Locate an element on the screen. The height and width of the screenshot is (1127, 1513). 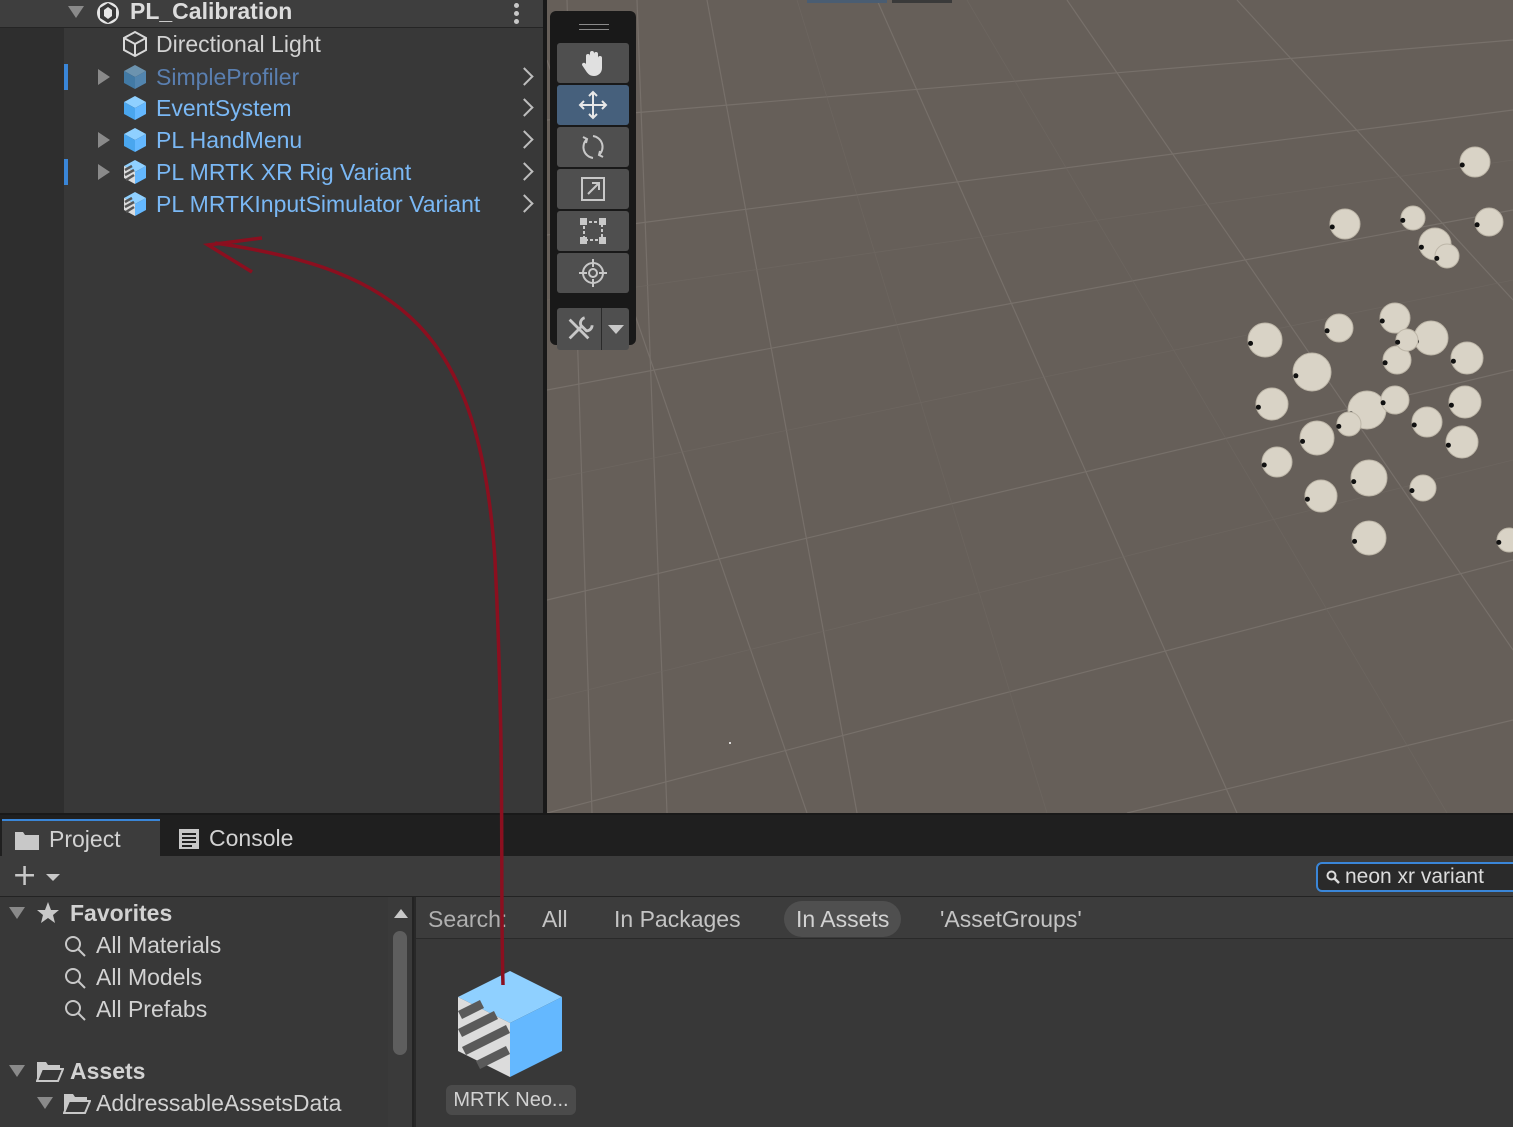
favorite-item-all-prefabs: All Prefabs is located at coordinates (193, 1009).